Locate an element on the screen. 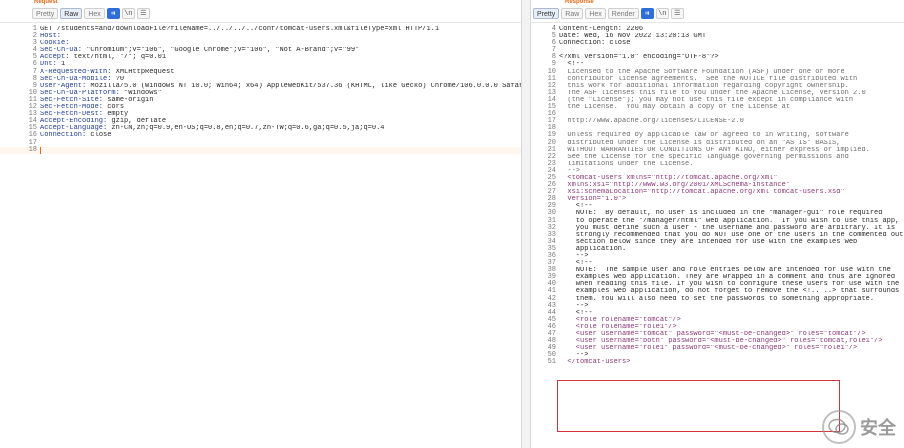 Image resolution: width=904 pixels, height=448 pixels. line-text: Cookie: is located at coordinates (55, 44).